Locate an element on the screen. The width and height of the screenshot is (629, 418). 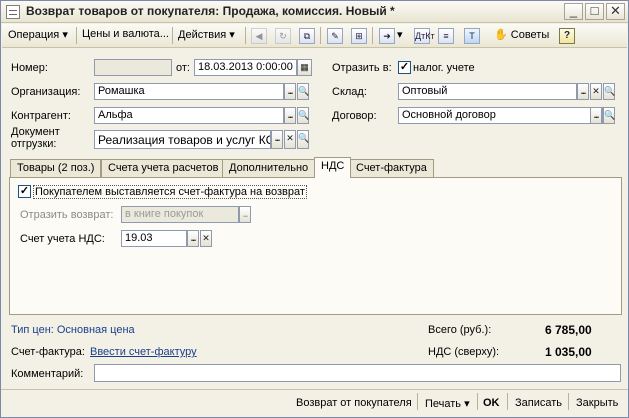
vat-account-label: Счет учета НДС: is located at coordinates (62, 239).